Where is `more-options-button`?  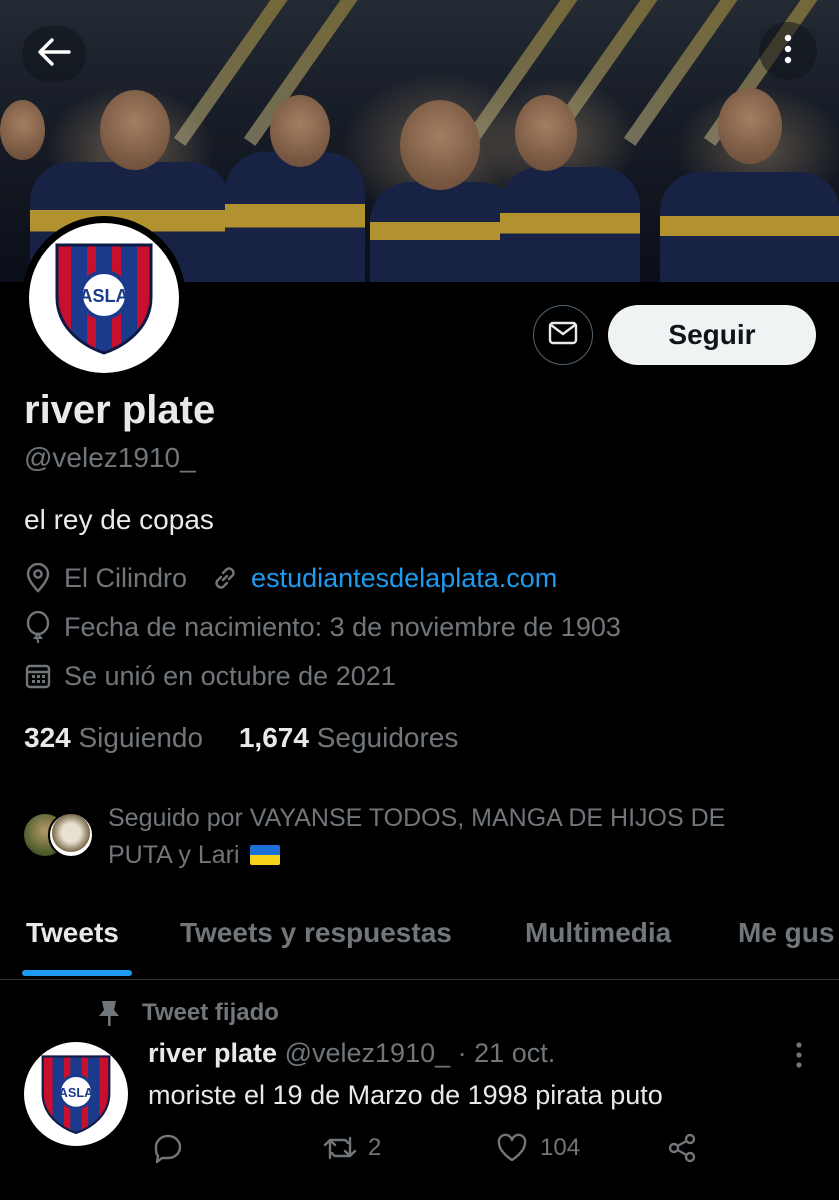
more-options-button is located at coordinates (788, 51).